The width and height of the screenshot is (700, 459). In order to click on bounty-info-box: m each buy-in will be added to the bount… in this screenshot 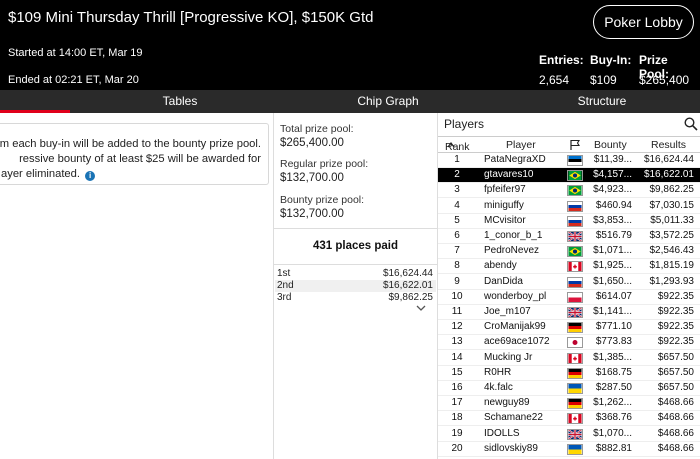, I will do `click(134, 154)`.